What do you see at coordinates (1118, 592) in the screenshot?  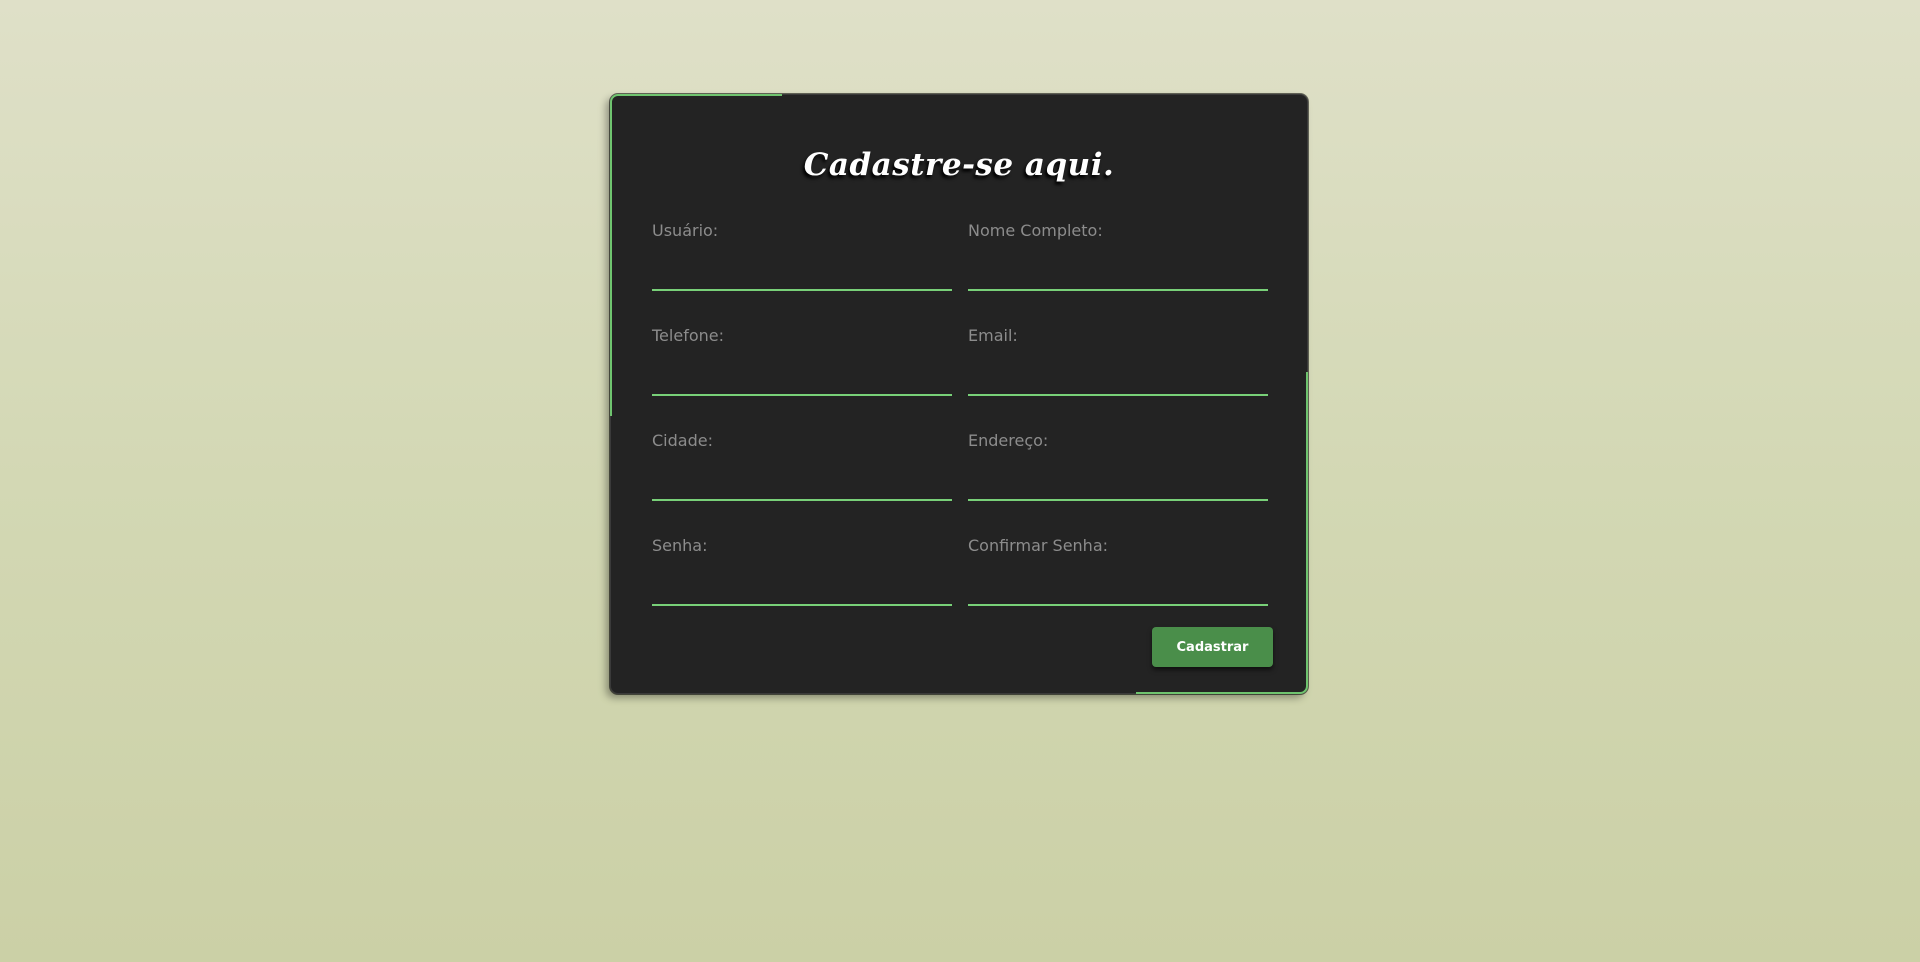 I see `confirm-password-input` at bounding box center [1118, 592].